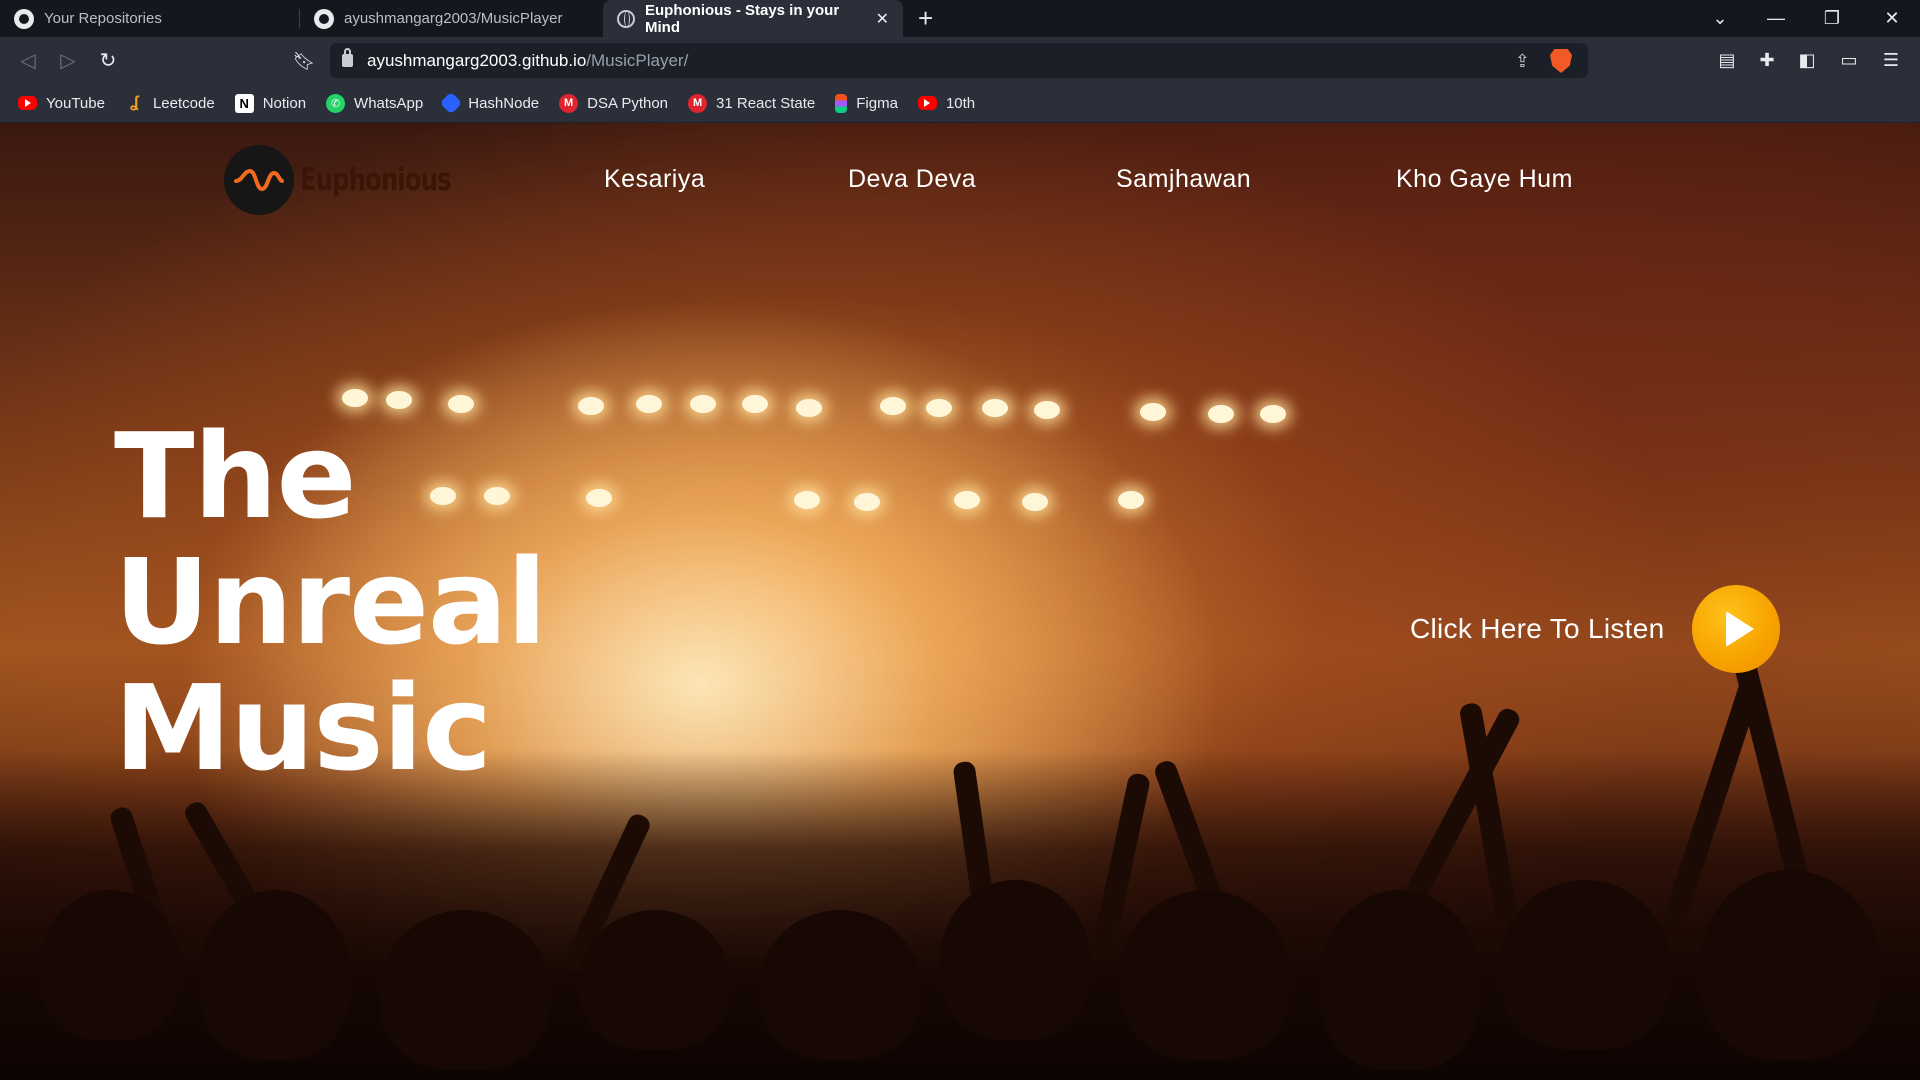 The height and width of the screenshot is (1080, 1920). I want to click on bookmark-figma: Figma, so click(866, 103).